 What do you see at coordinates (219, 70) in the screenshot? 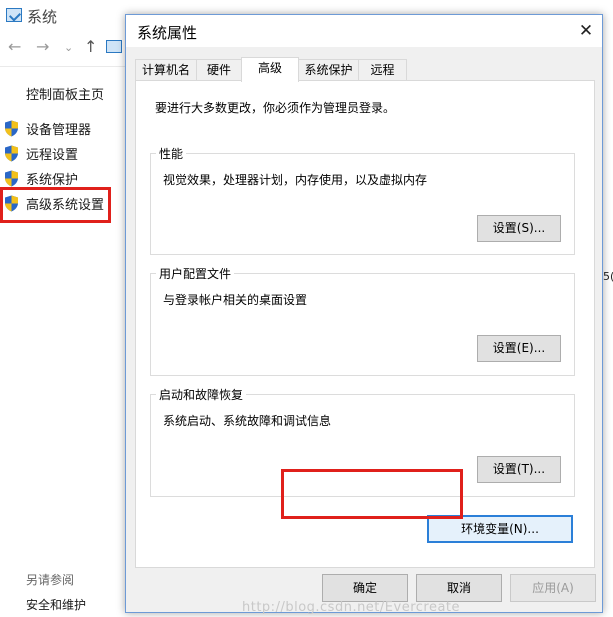
I see `tab-hardware: 硬件` at bounding box center [219, 70].